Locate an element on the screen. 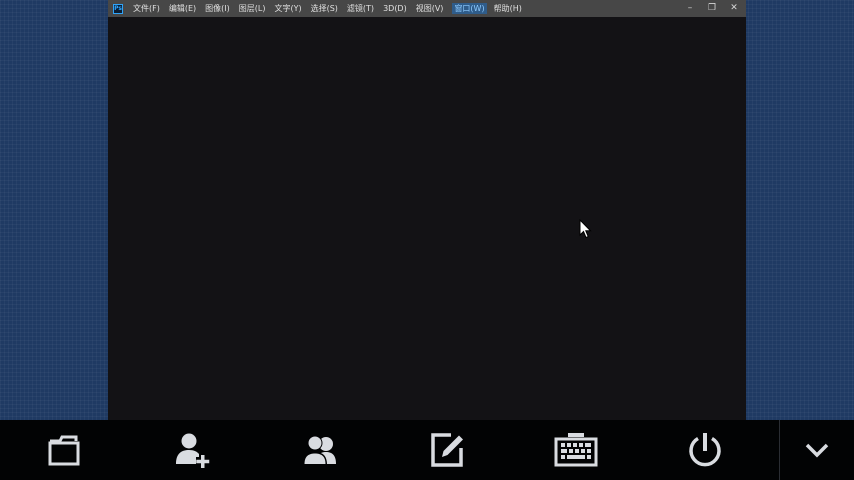  window-controls: – ❐ ✕ is located at coordinates (712, 8).